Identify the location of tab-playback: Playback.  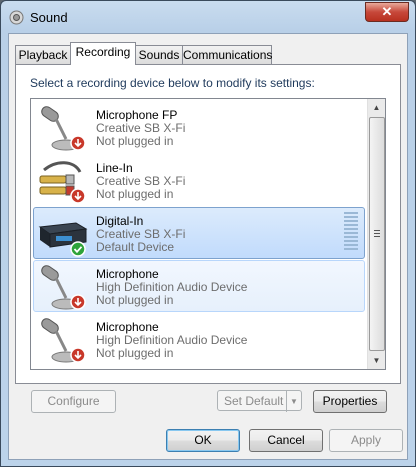
(43, 54).